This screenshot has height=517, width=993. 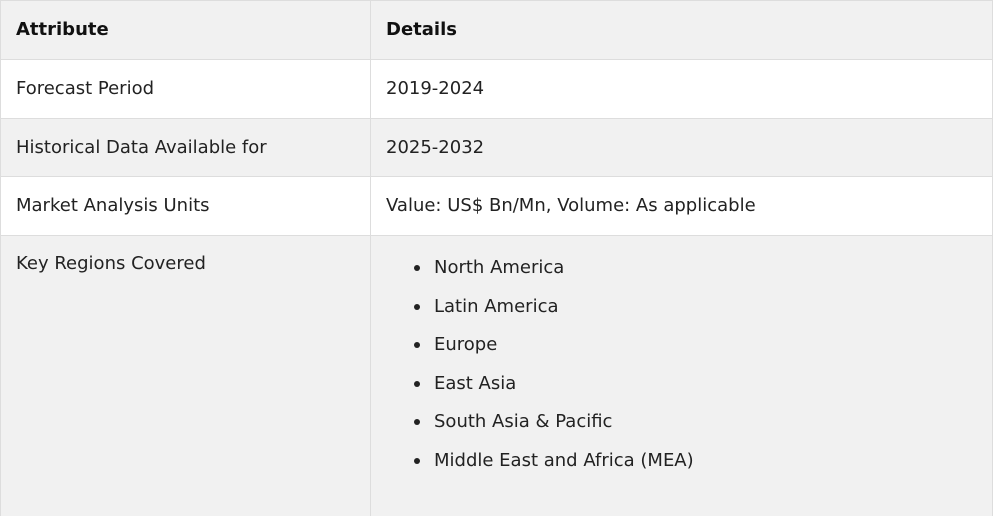 I want to click on list-item: South Asia & Pacific, so click(x=540, y=429).